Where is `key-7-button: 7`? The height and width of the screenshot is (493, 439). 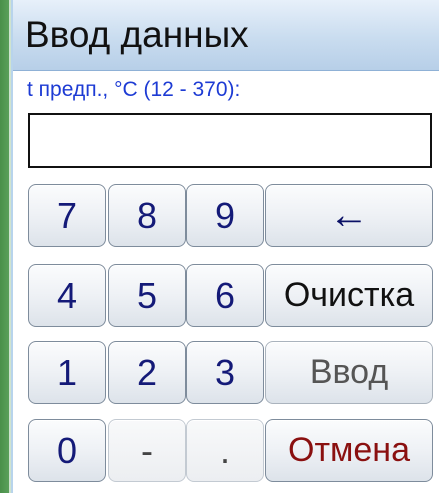 key-7-button: 7 is located at coordinates (67, 215).